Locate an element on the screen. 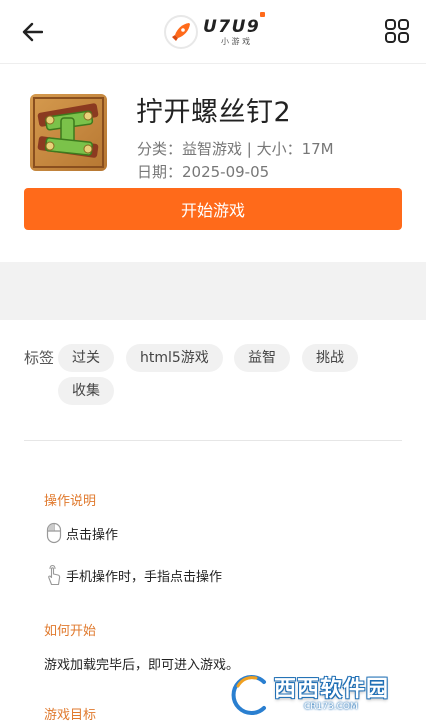 This screenshot has height=727, width=426. mobile-instruction: 手机操作时，手指点击操作 is located at coordinates (133, 575).